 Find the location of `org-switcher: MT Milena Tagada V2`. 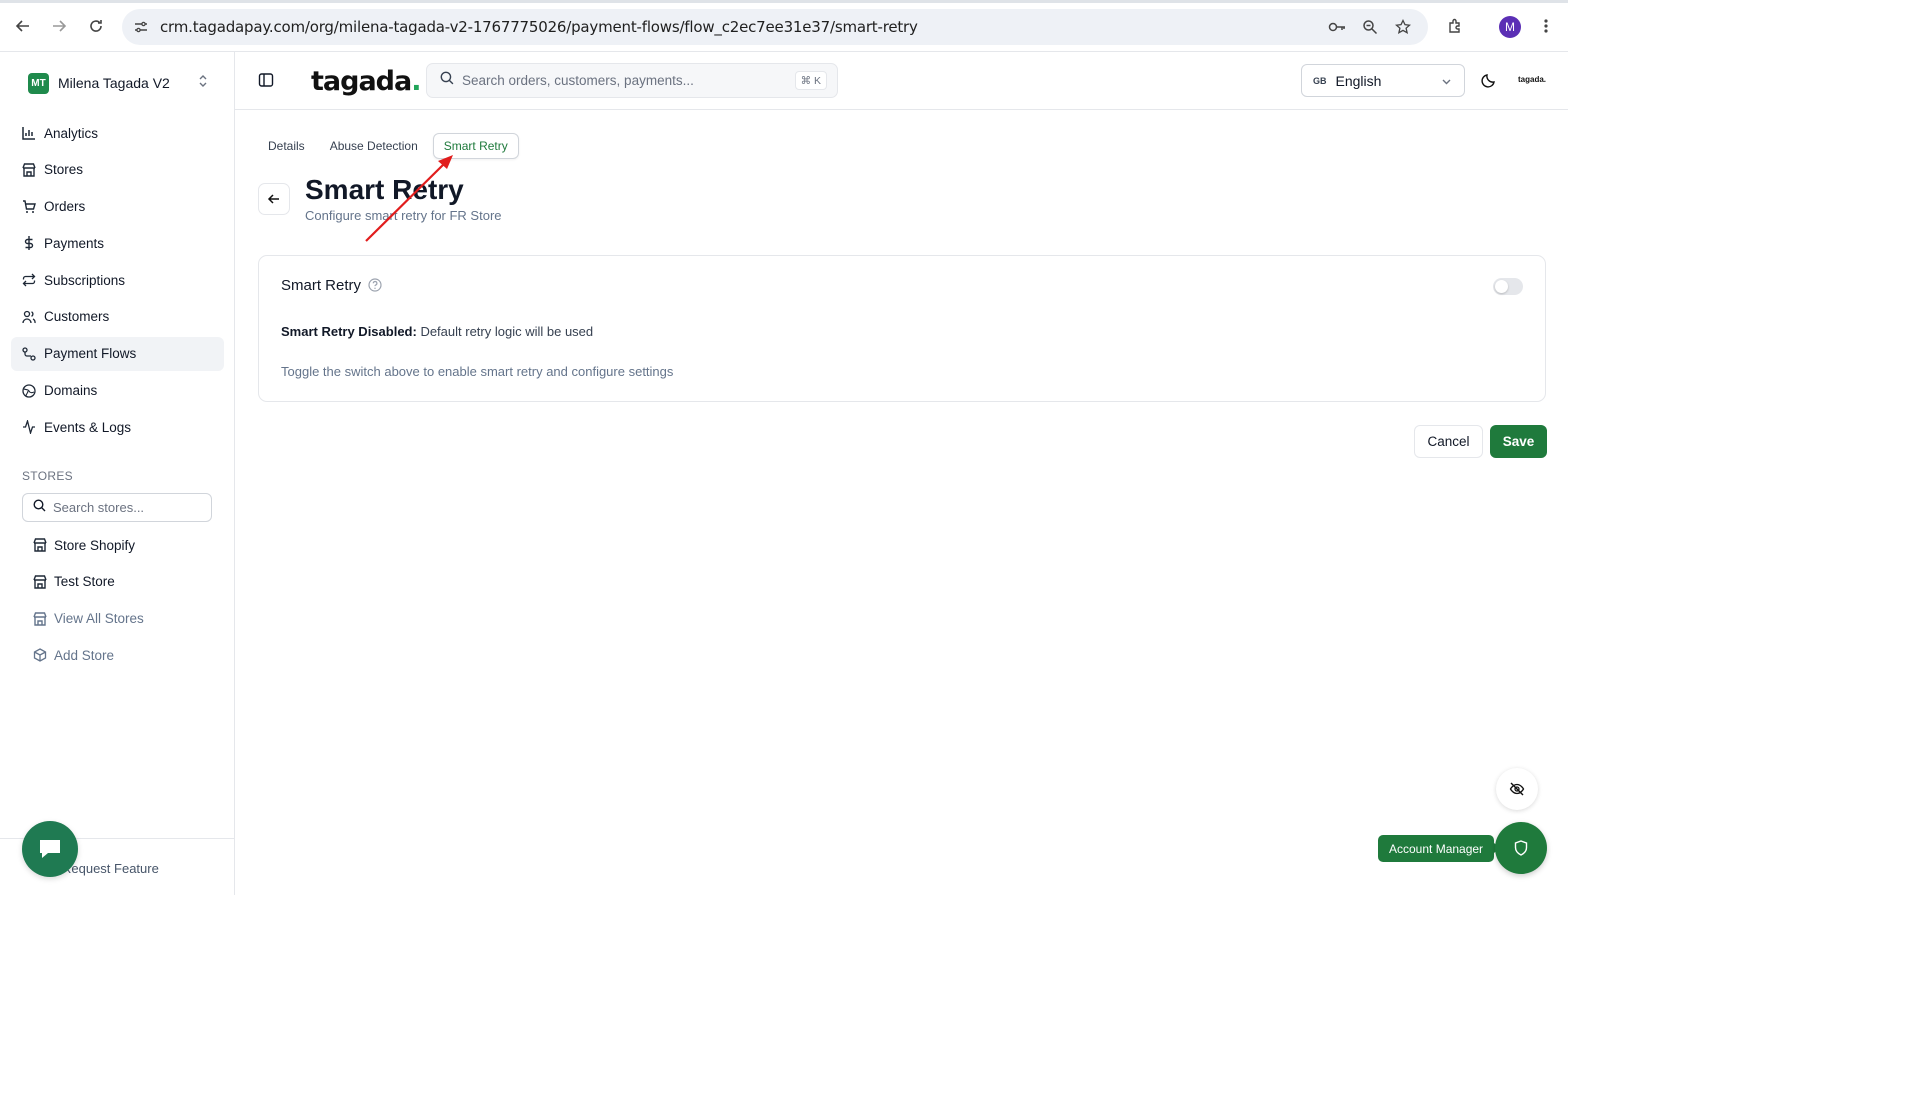

org-switcher: MT Milena Tagada V2 is located at coordinates (123, 83).